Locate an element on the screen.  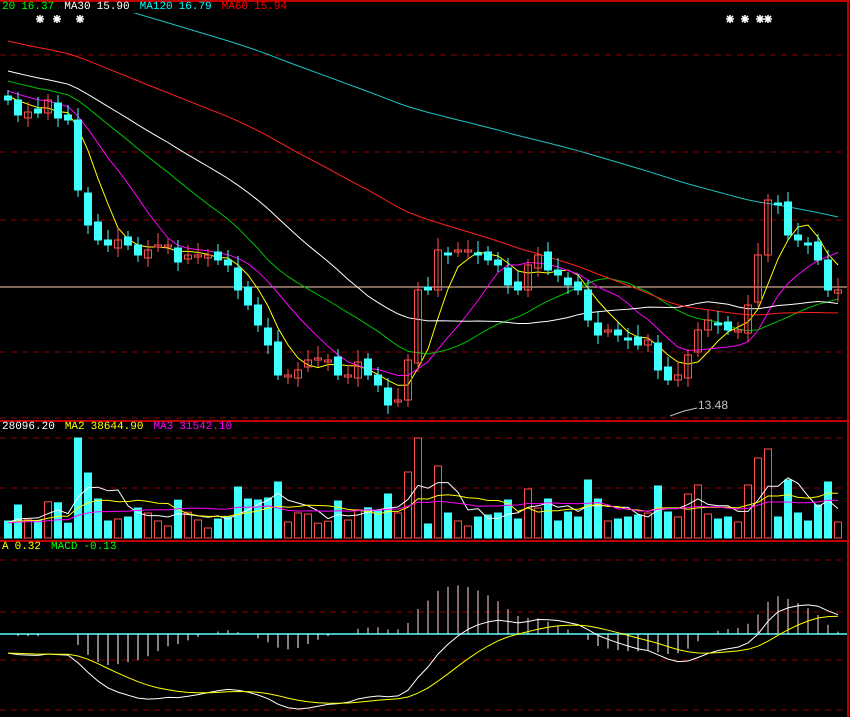
legend-label: MA3 is located at coordinates (163, 427).